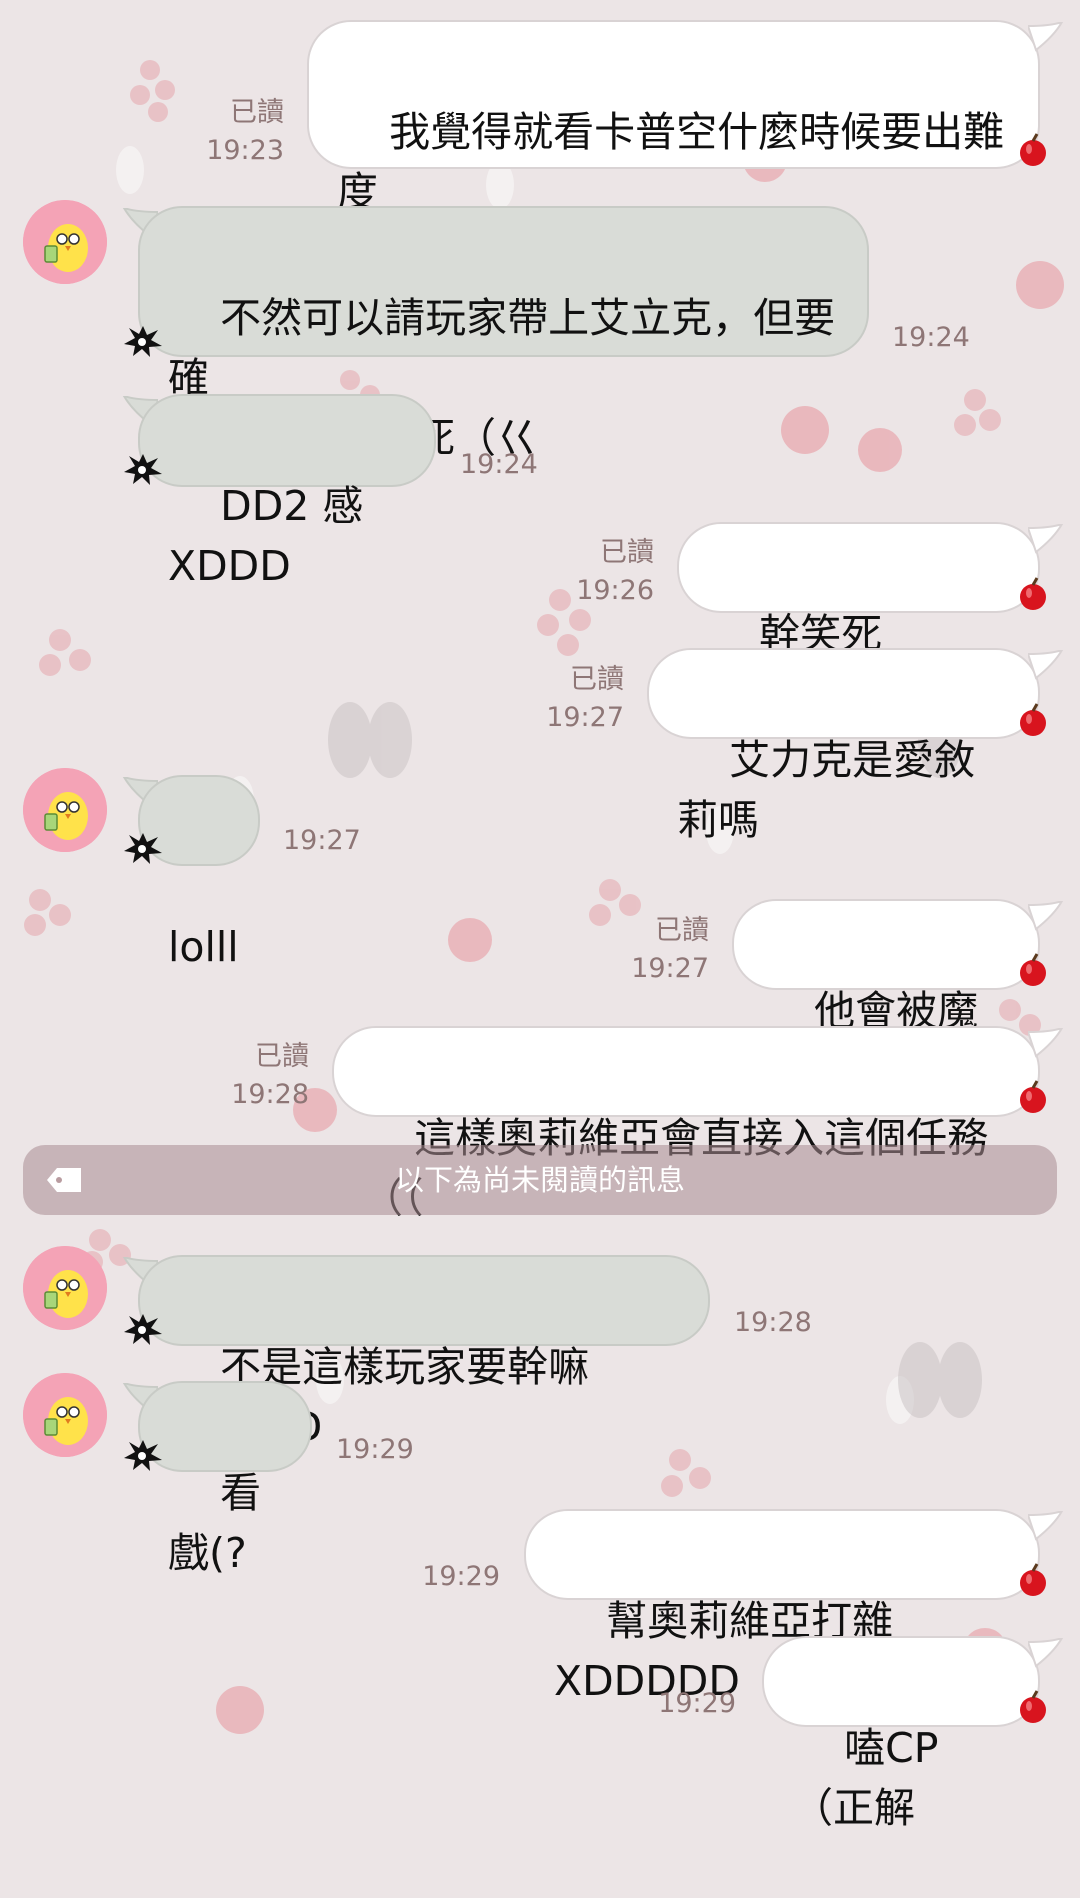 This screenshot has height=1898, width=1080. What do you see at coordinates (673, 148) in the screenshot?
I see `sent-message-bubble: 我覺得就看卡普空什麼時候要出難度 高的怪ㄅ` at bounding box center [673, 148].